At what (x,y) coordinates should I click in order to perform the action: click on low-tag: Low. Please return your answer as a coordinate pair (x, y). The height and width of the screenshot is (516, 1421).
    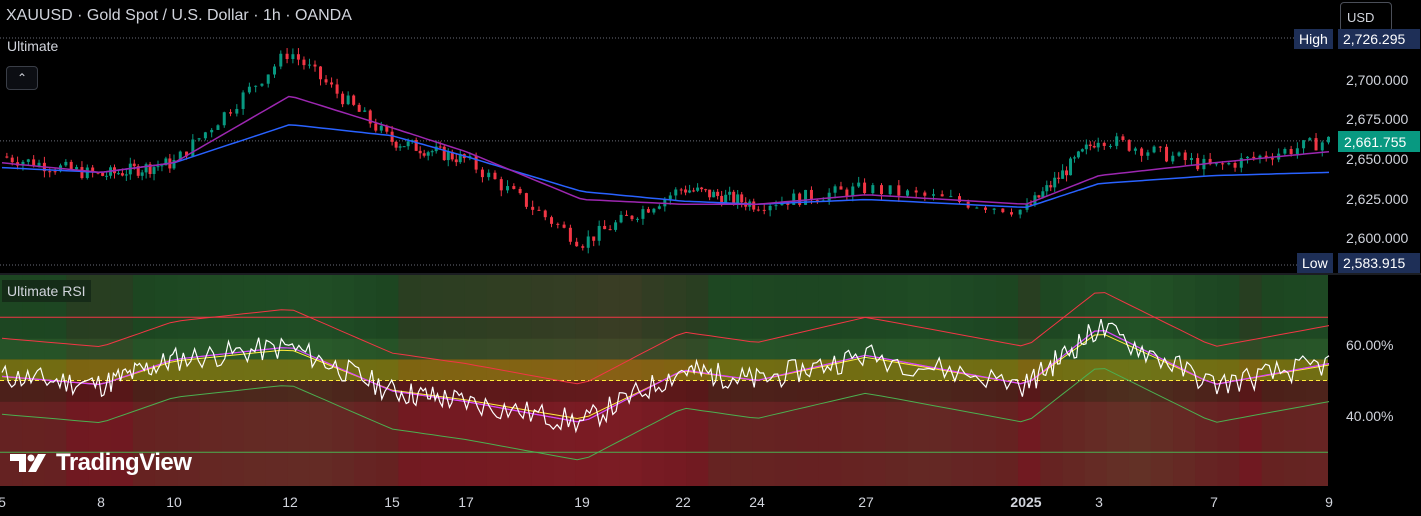
    Looking at the image, I should click on (1315, 263).